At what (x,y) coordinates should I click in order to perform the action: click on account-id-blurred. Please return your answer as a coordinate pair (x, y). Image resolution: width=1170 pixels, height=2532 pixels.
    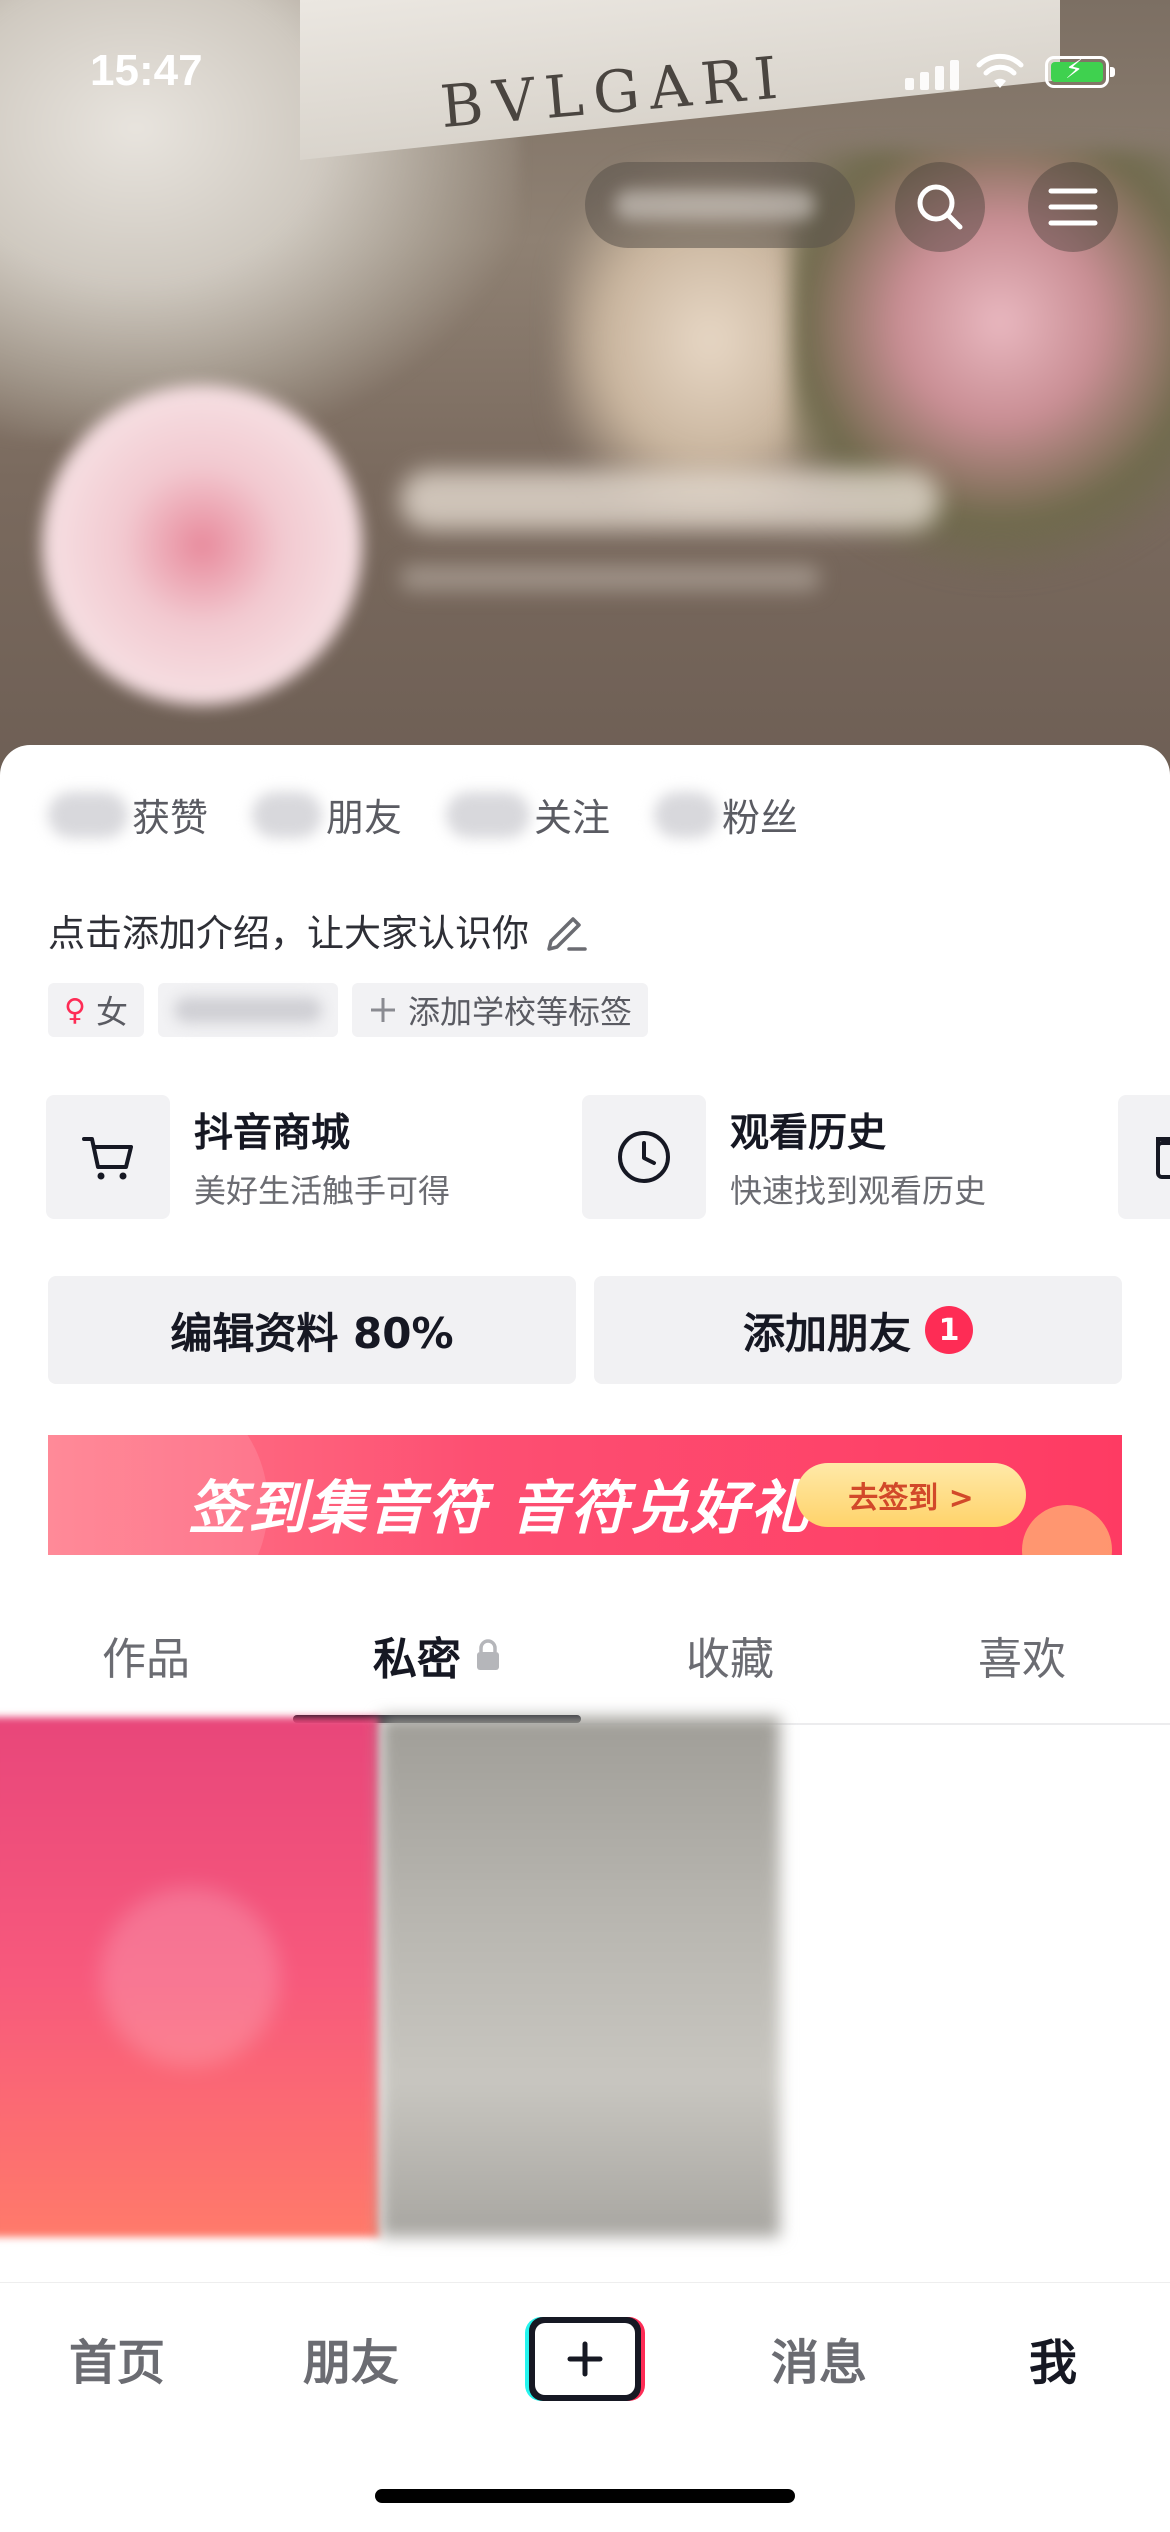
    Looking at the image, I should click on (610, 578).